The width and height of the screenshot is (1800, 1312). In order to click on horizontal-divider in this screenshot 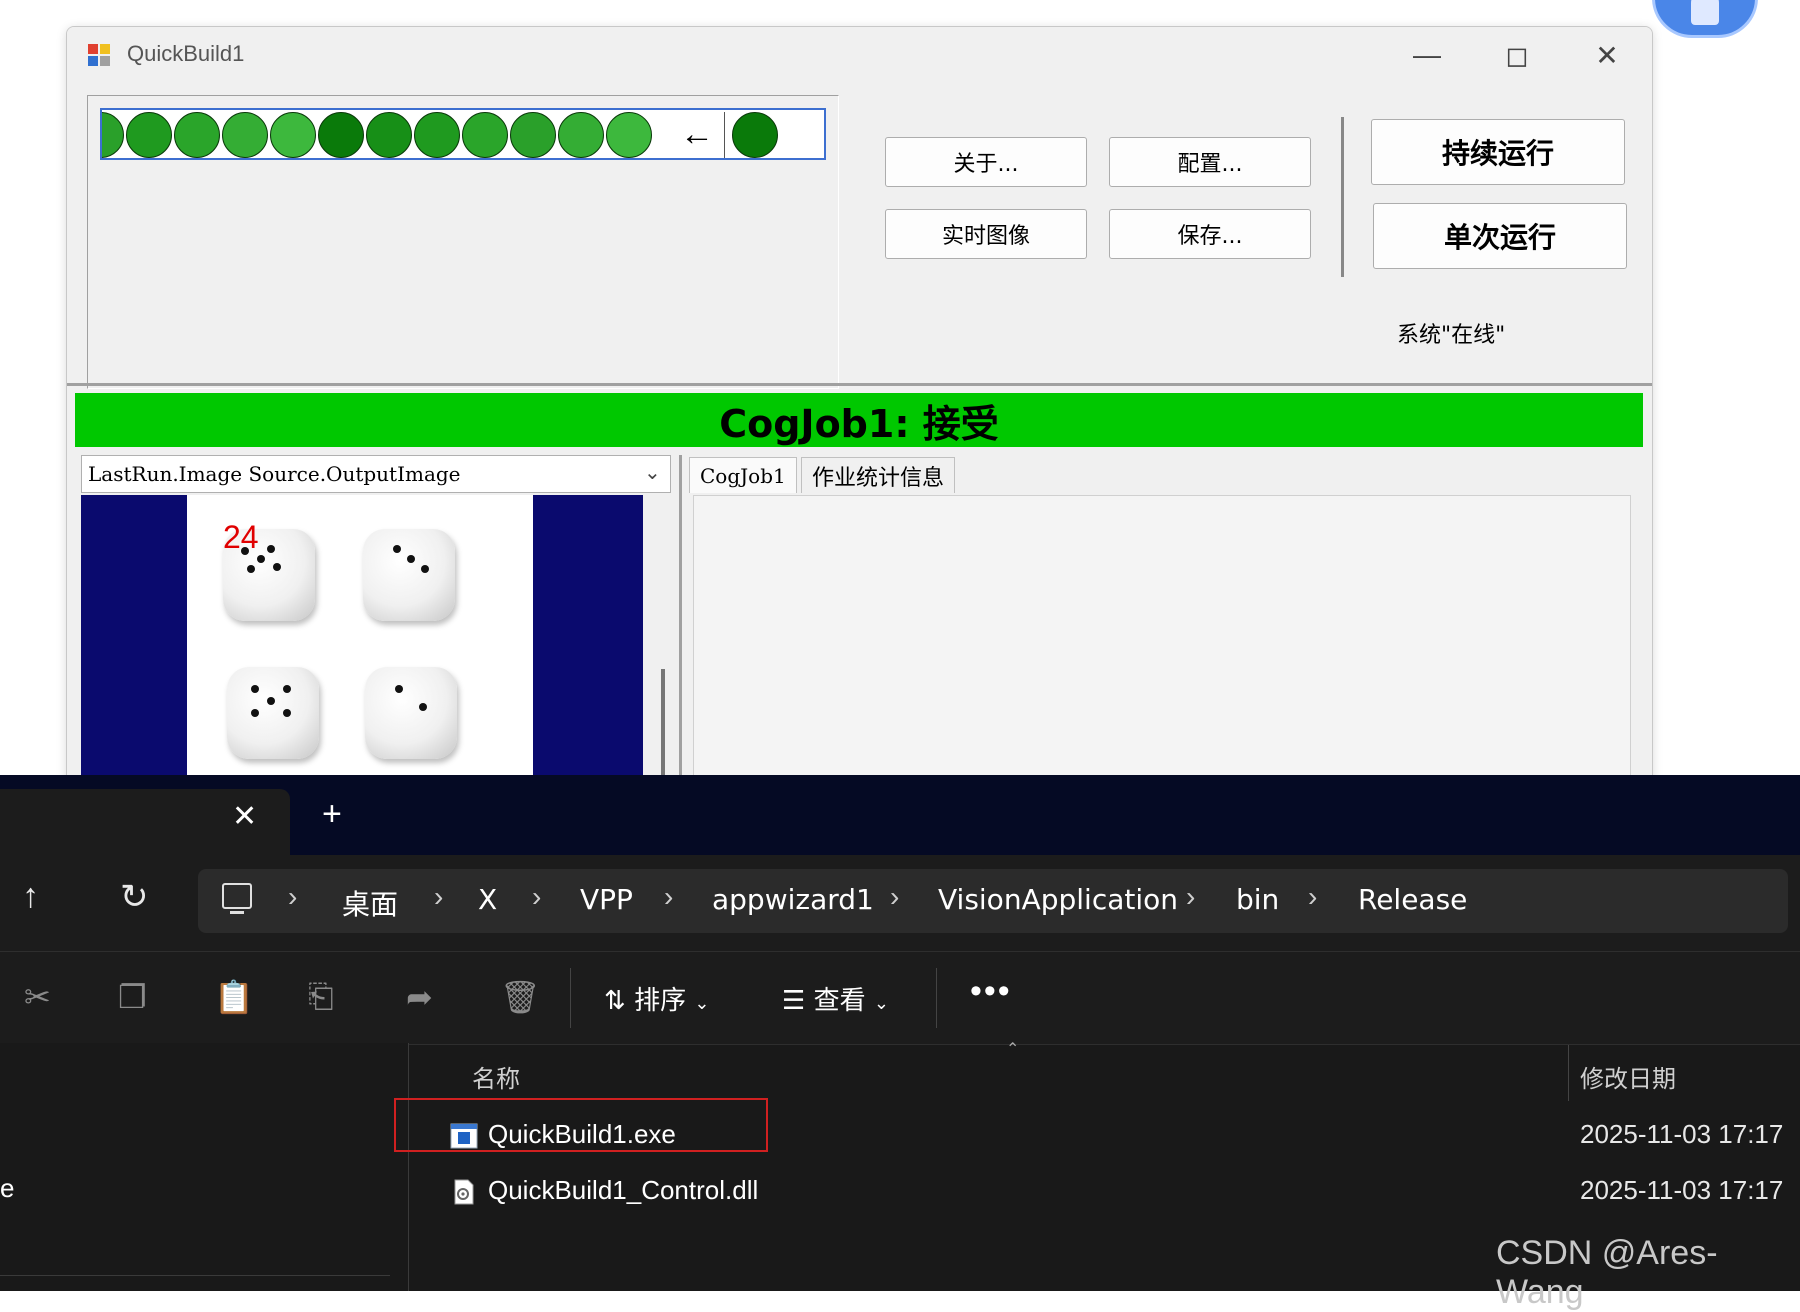, I will do `click(859, 384)`.